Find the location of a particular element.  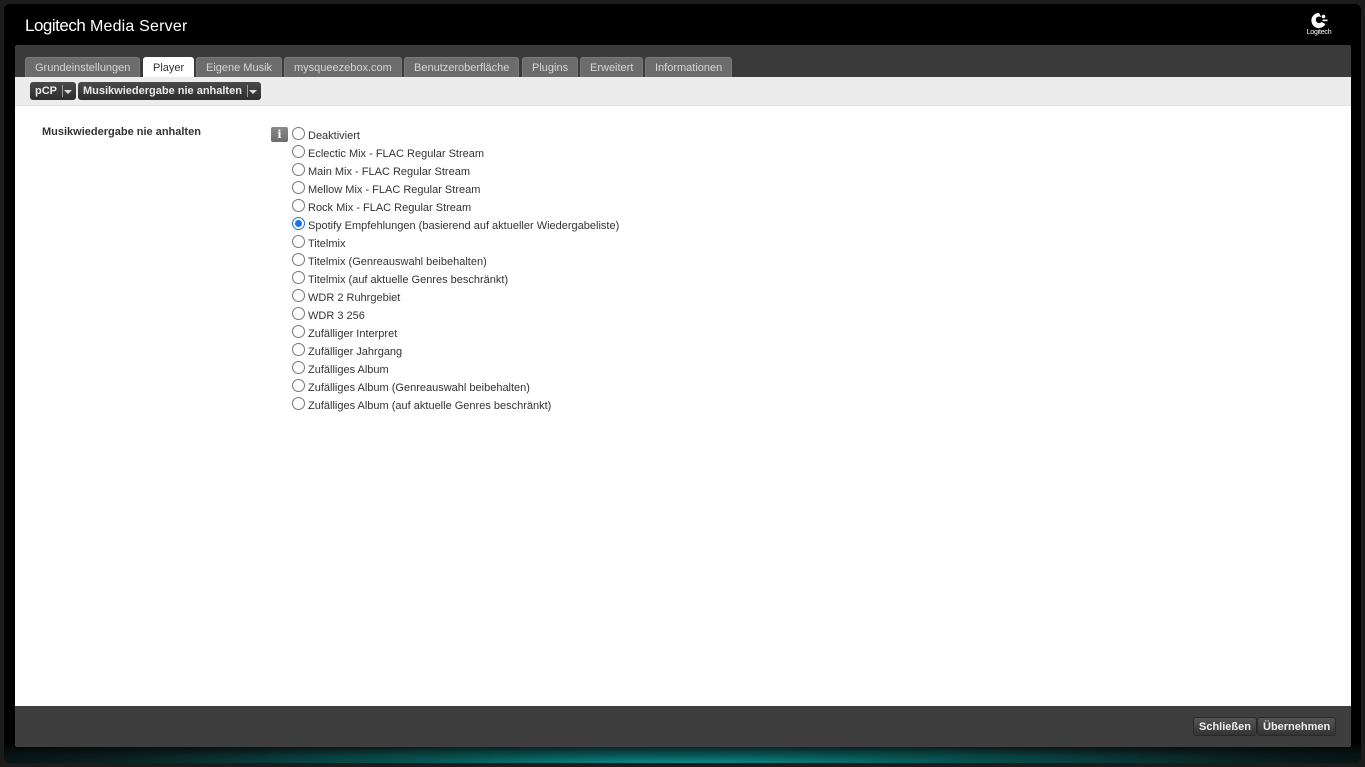

tab-plugins: Plugins is located at coordinates (550, 67).